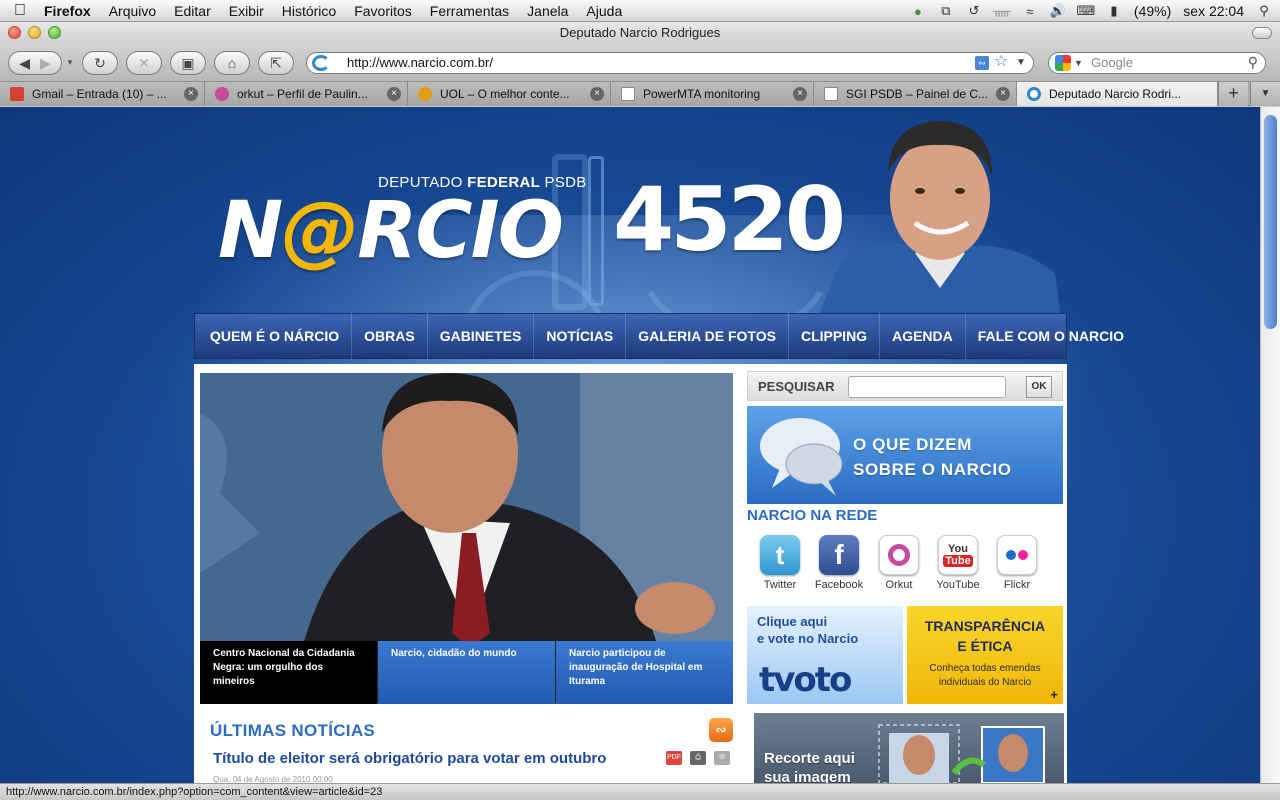  I want to click on nav-obras: OBRAS, so click(390, 336).